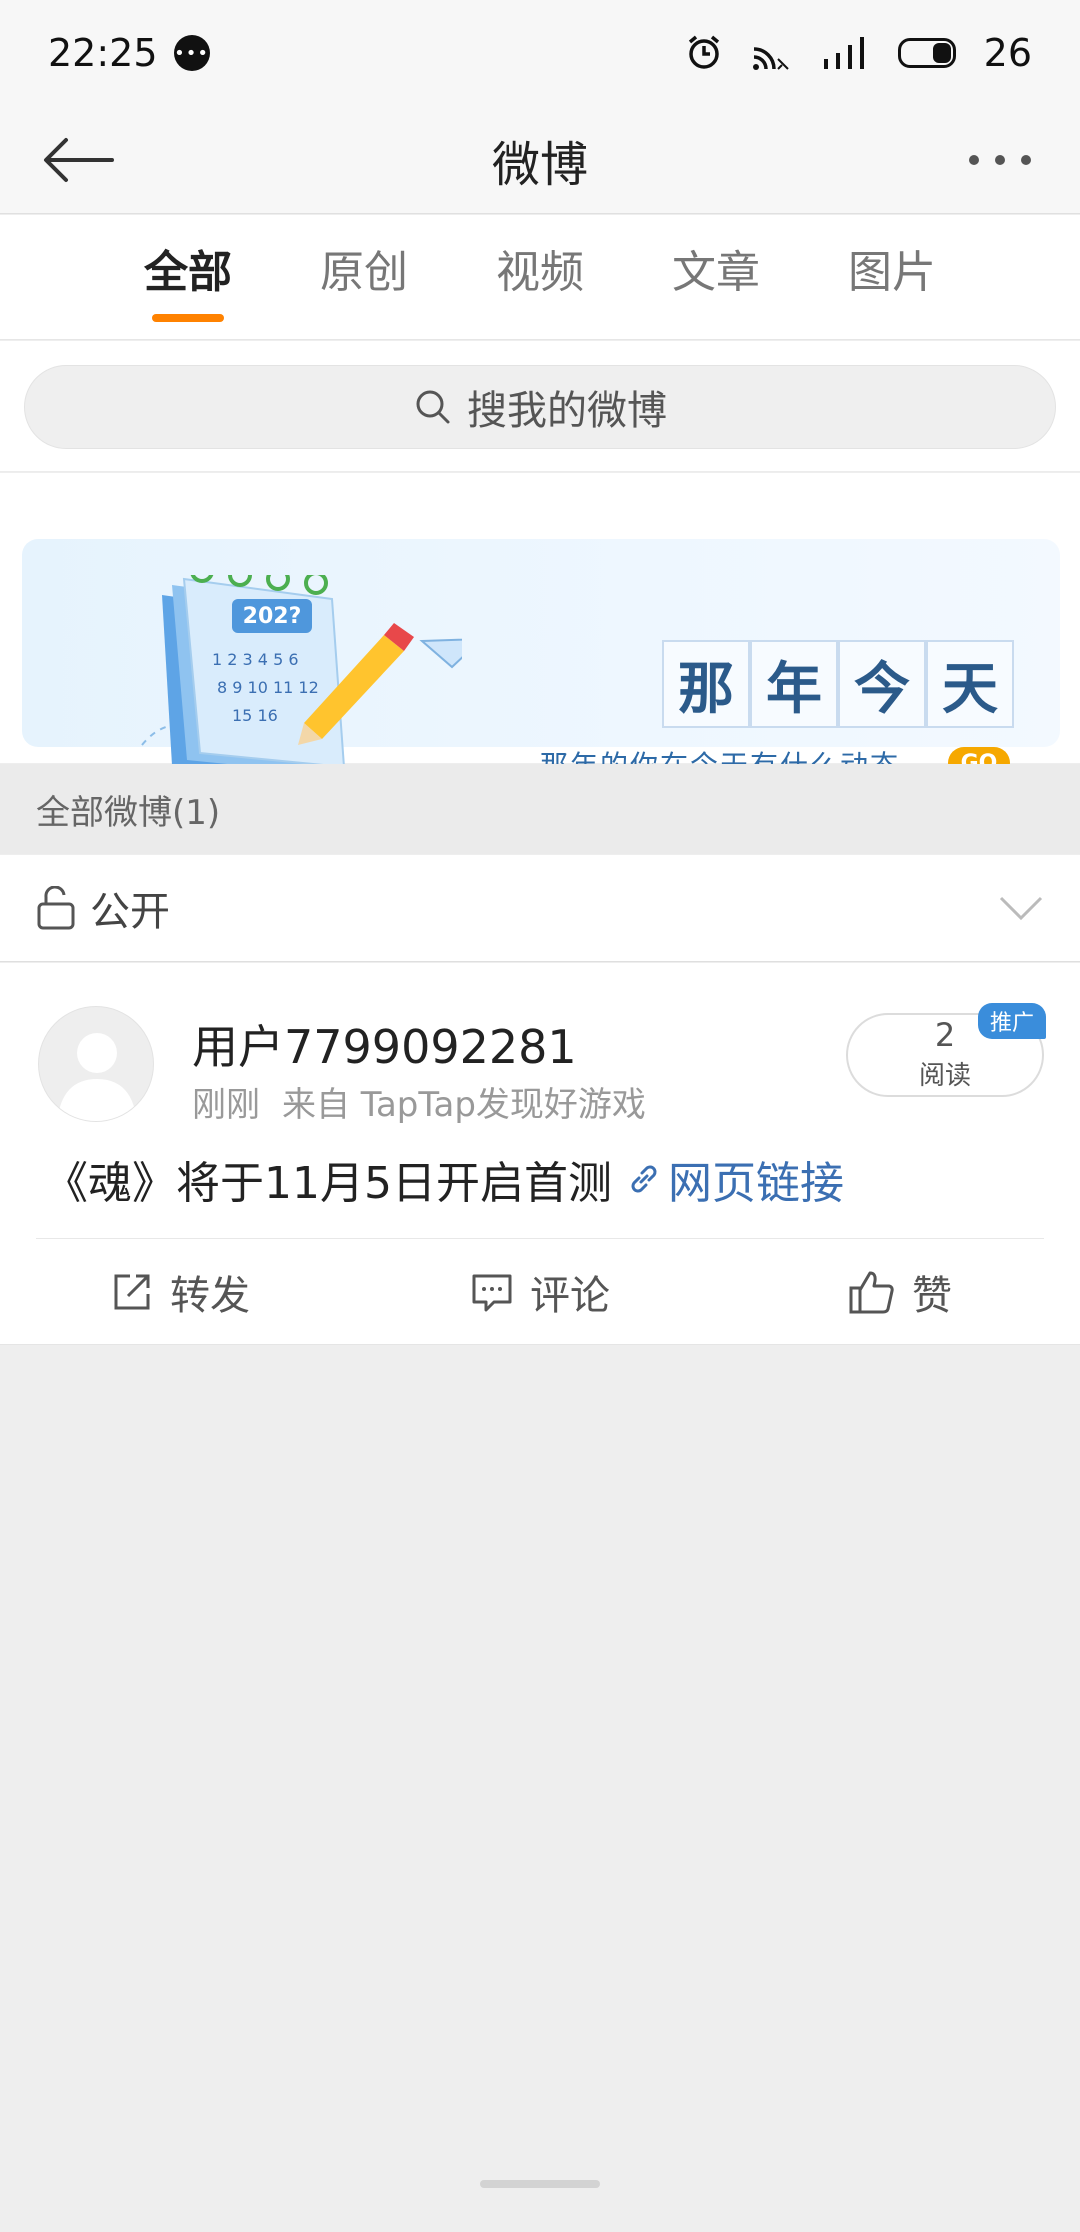 The image size is (1080, 2232). Describe the element at coordinates (364, 277) in the screenshot. I see `tab-original: 原创` at that location.